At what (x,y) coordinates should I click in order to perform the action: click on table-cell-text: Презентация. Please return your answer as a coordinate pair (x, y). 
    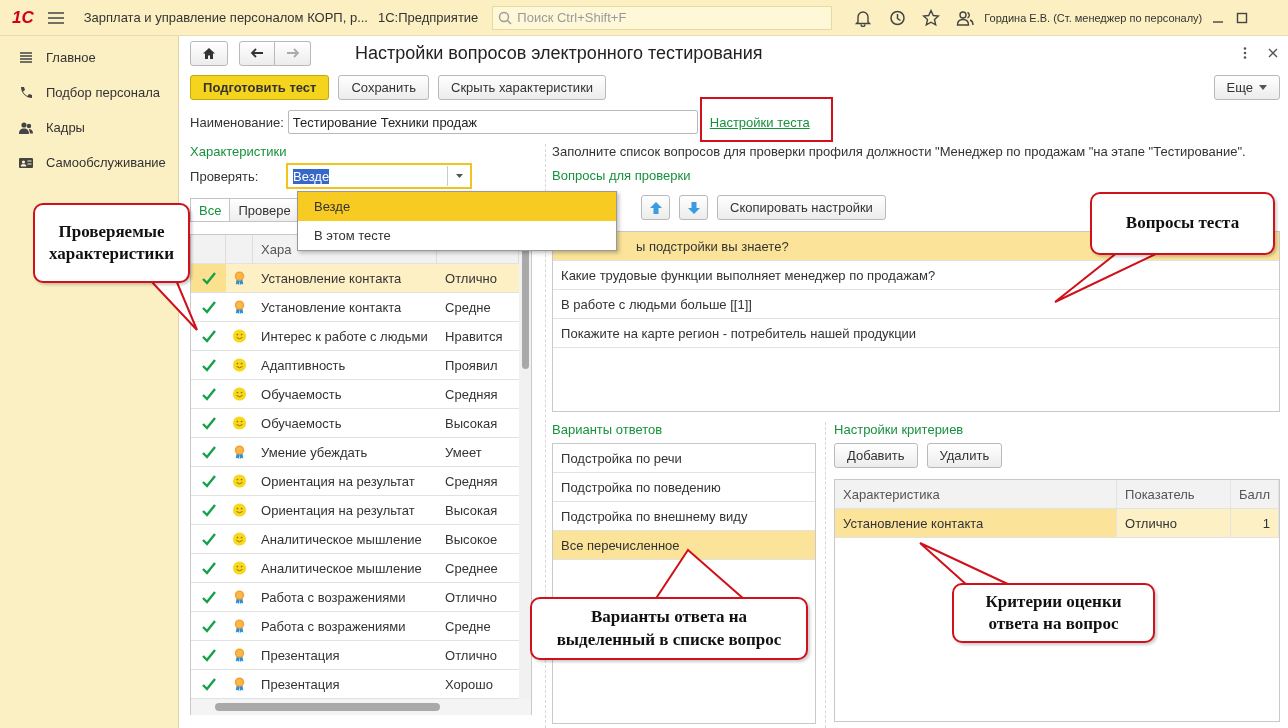
    Looking at the image, I should click on (300, 684).